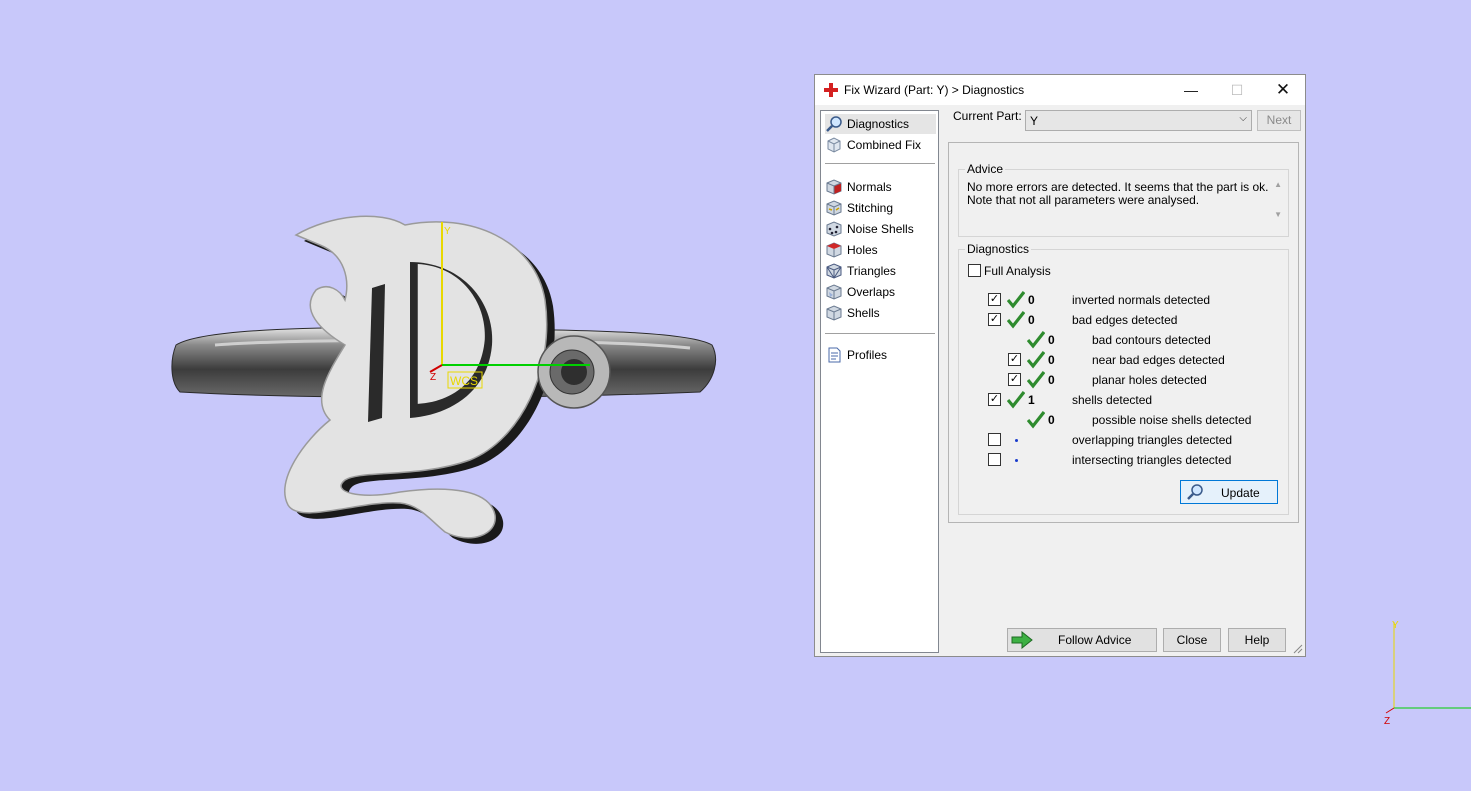  I want to click on title-bar: Fix Wizard (Part: Y) > Diagnostics — ☐ ✕, so click(1060, 90).